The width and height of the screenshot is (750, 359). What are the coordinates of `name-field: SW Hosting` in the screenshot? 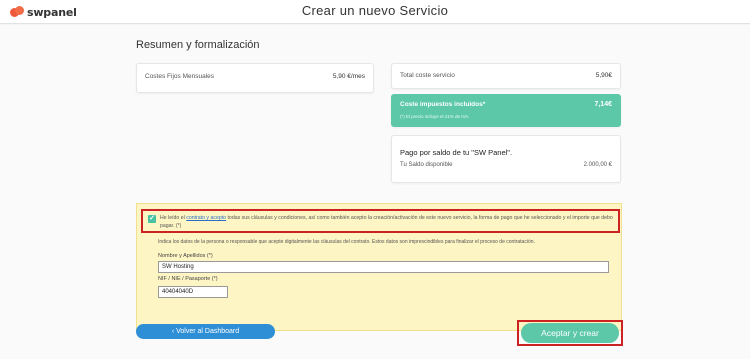 It's located at (383, 267).